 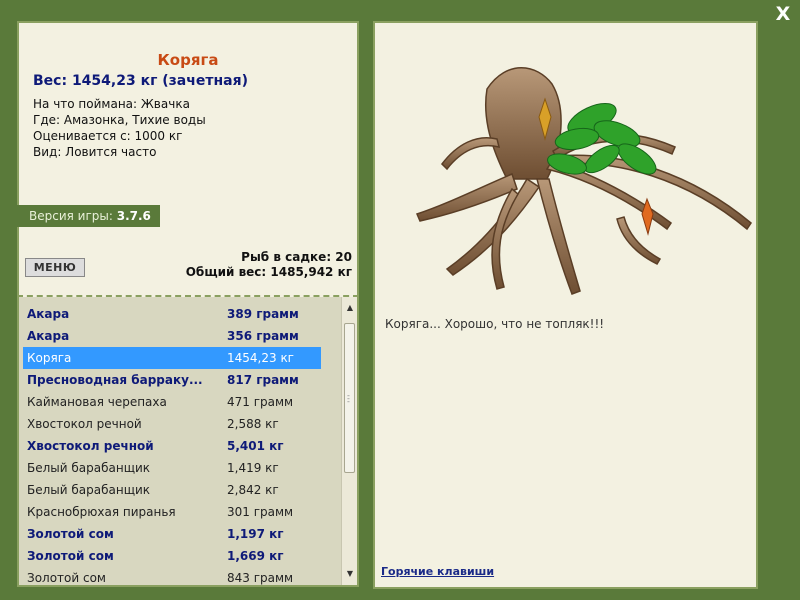 I want to click on hotkeys-link: Горячие клавиши, so click(x=437, y=571).